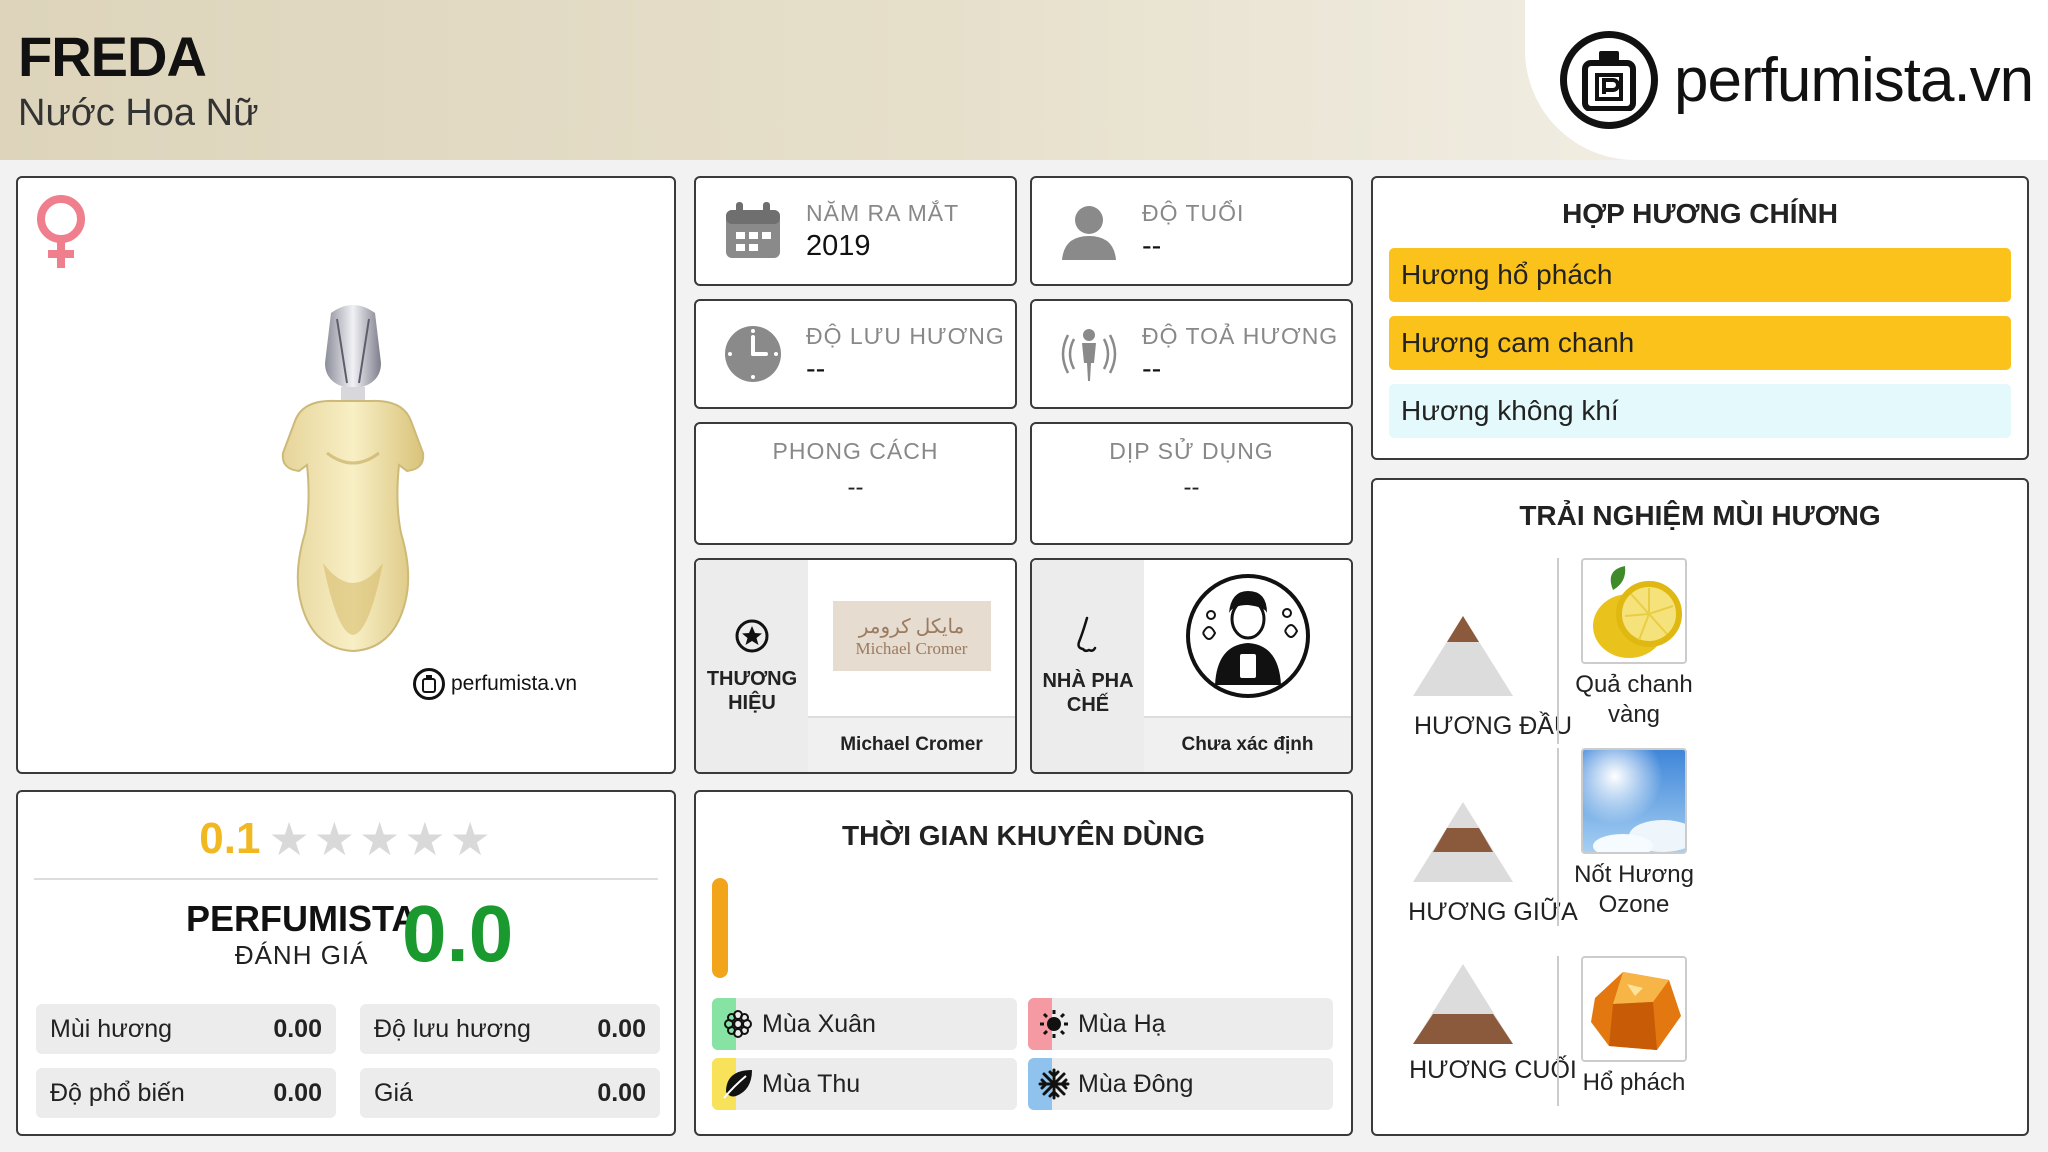 Image resolution: width=2048 pixels, height=1152 pixels. I want to click on user-rating-score: 0.1, so click(230, 838).